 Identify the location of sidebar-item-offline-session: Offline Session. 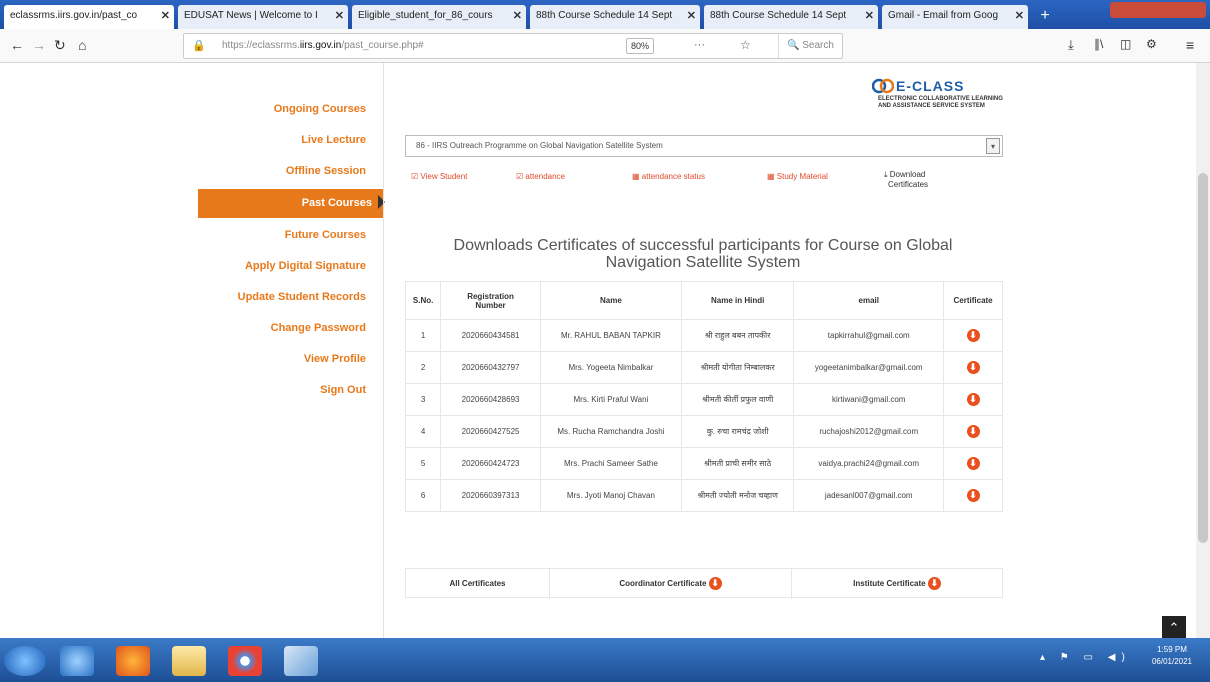
(293, 171).